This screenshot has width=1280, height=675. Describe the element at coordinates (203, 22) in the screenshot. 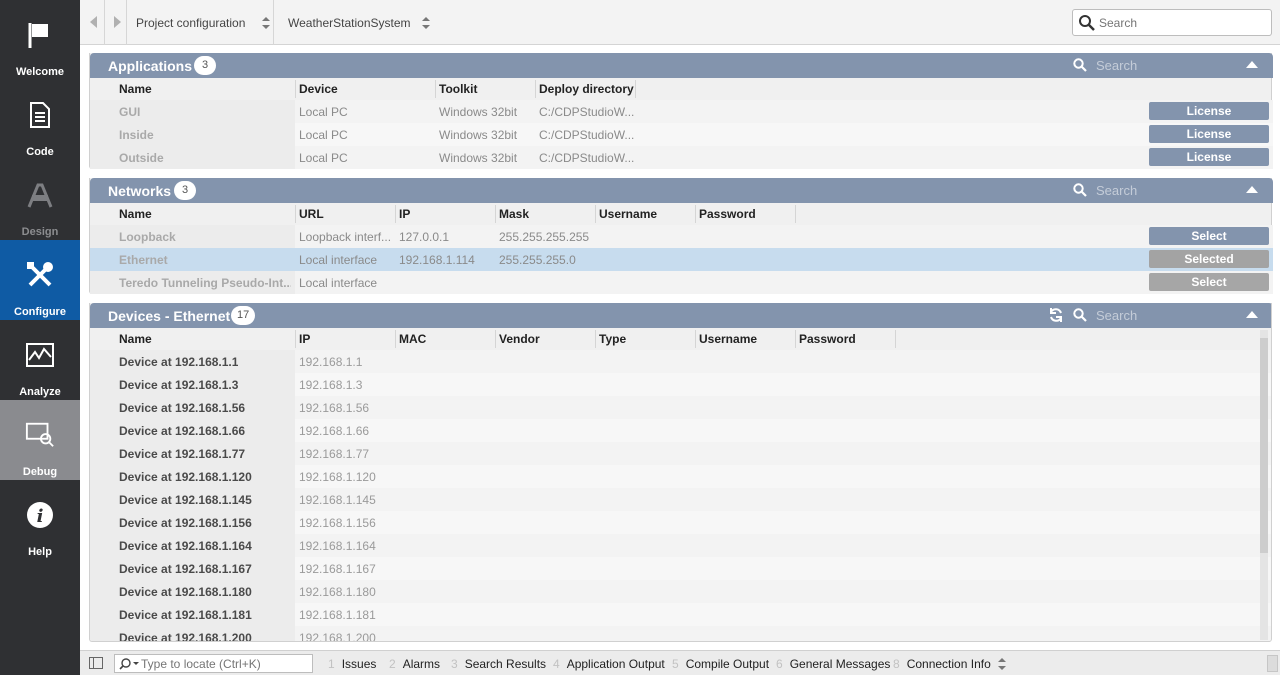

I see `mode-combo: Project configuration` at that location.